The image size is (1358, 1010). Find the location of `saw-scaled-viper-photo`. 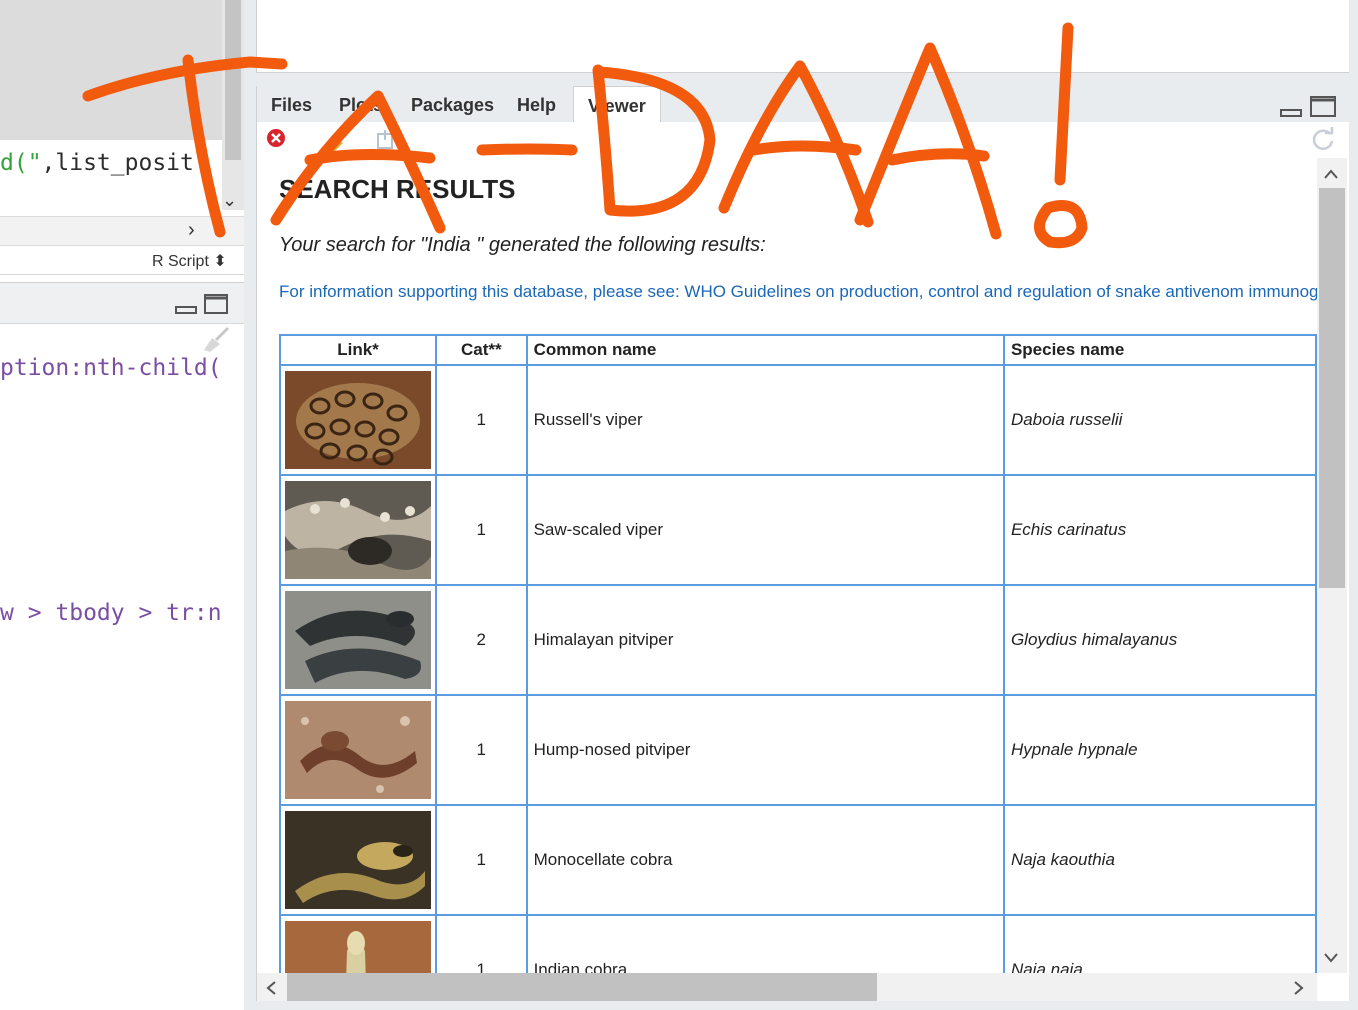

saw-scaled-viper-photo is located at coordinates (358, 530).